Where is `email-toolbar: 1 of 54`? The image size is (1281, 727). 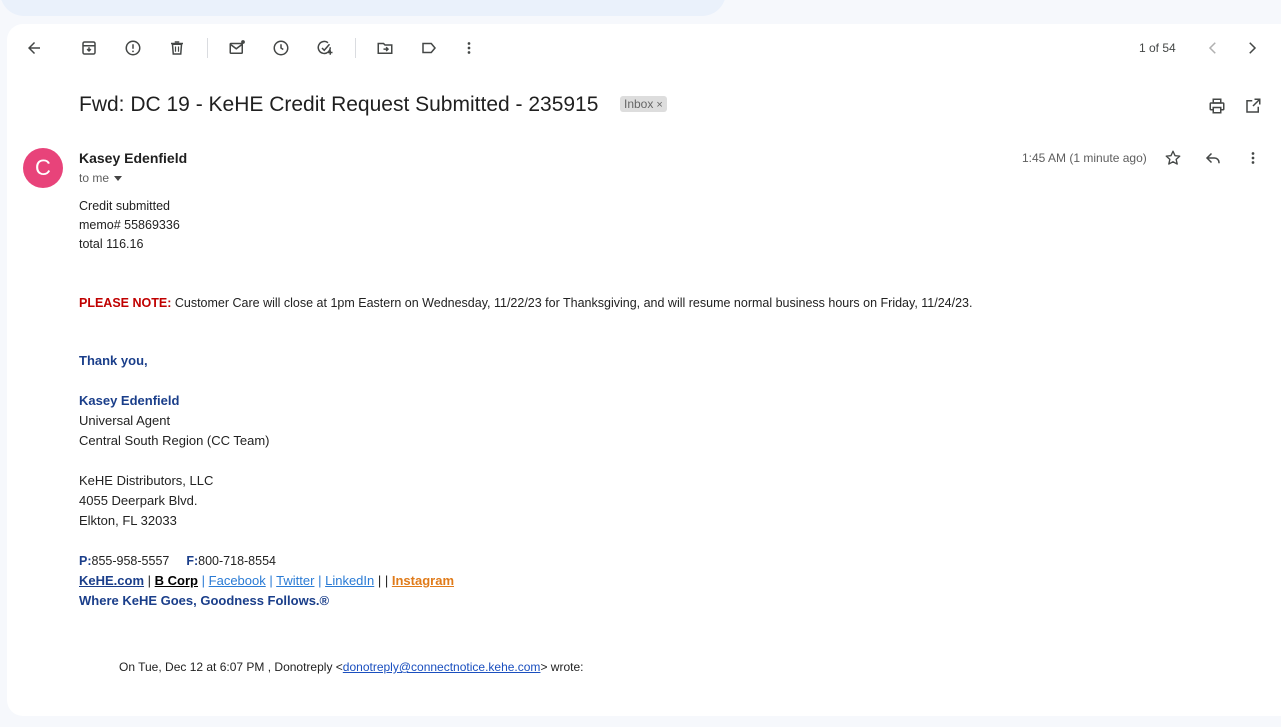
email-toolbar: 1 of 54 is located at coordinates (644, 48).